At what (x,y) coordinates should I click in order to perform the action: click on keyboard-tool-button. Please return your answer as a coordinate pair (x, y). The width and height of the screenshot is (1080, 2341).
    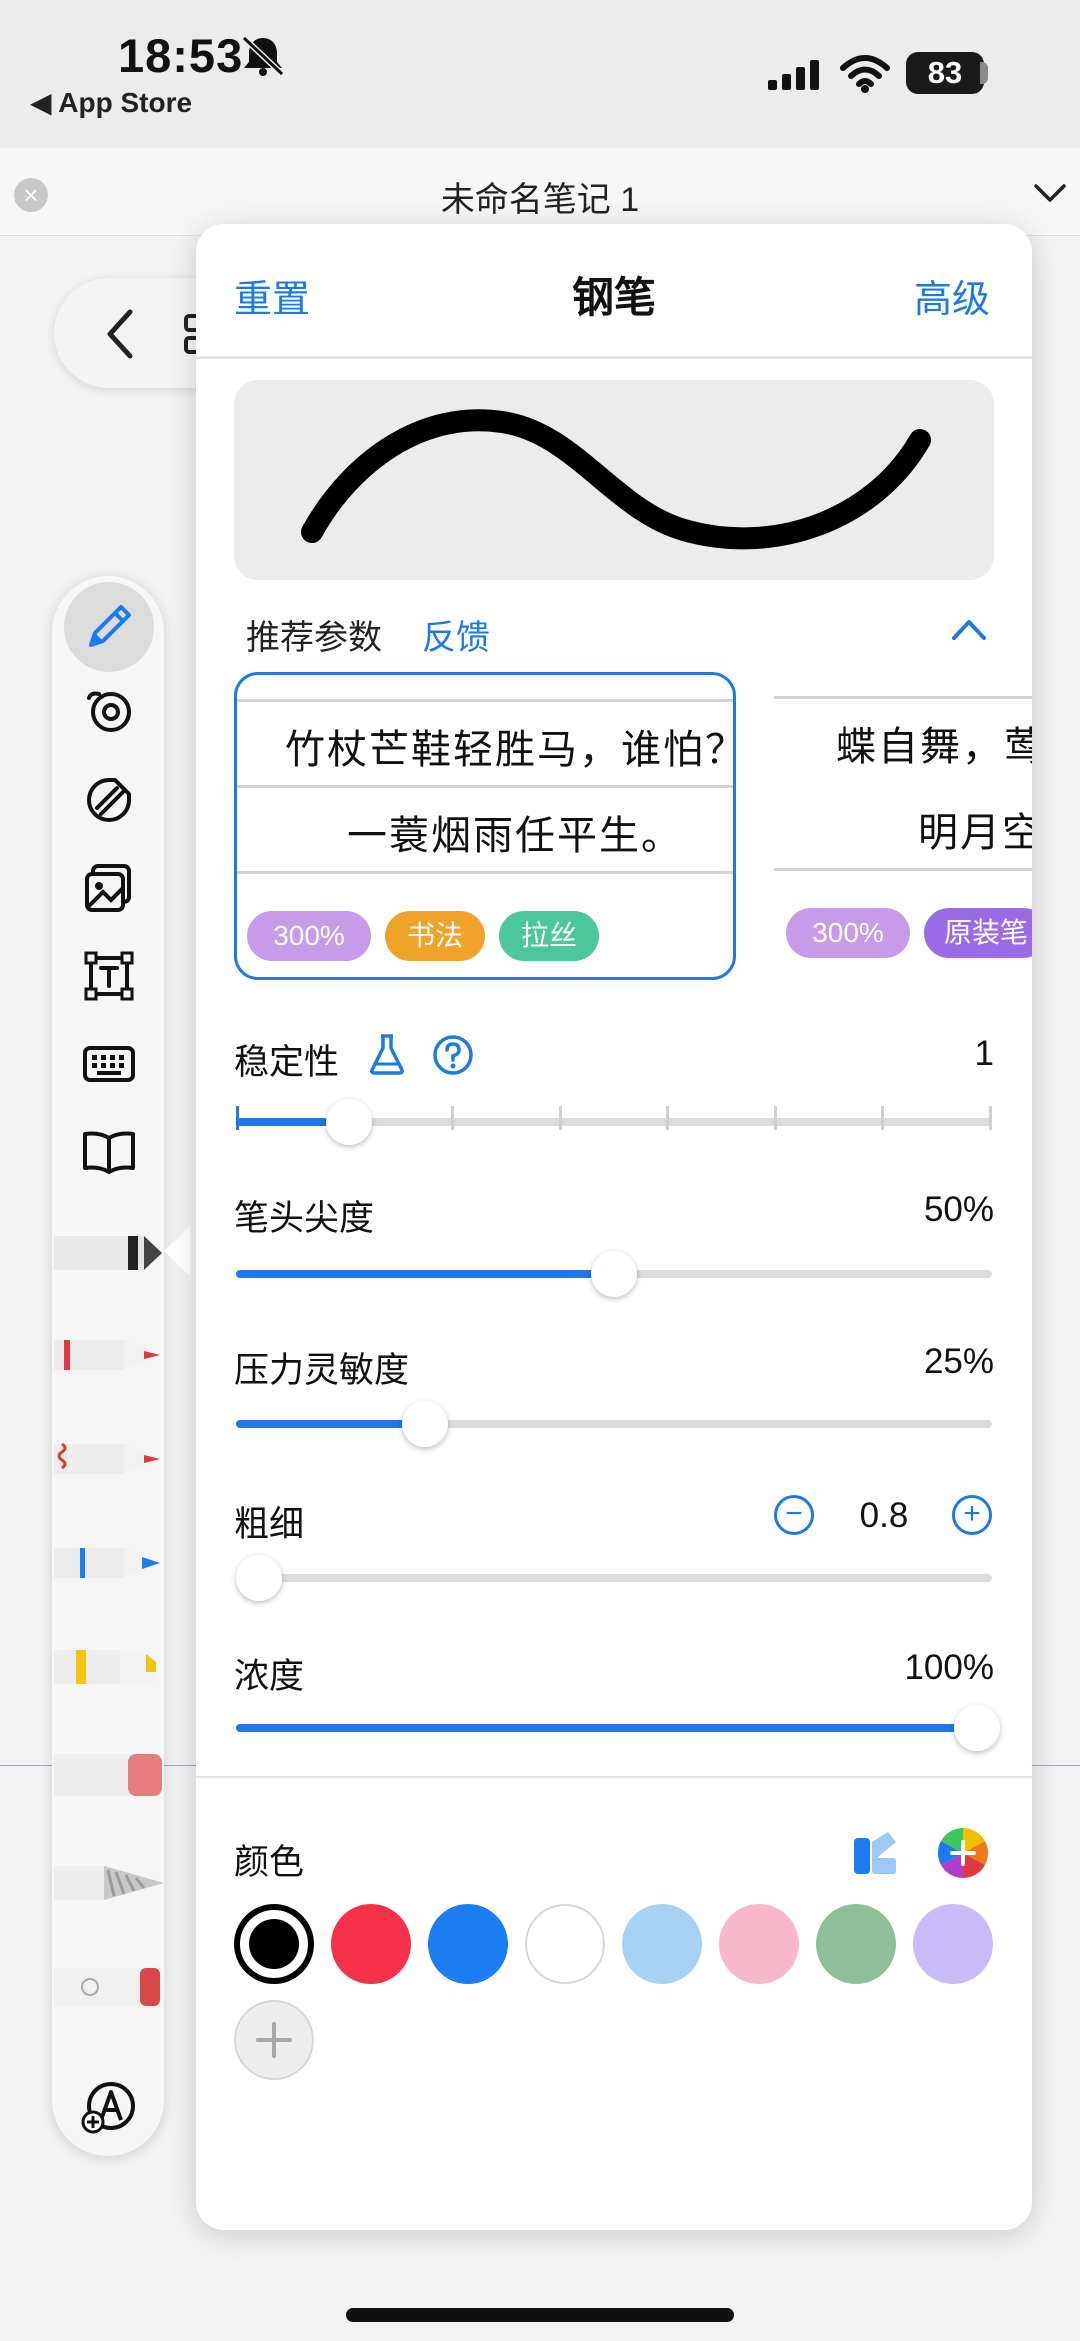
    Looking at the image, I should click on (109, 1064).